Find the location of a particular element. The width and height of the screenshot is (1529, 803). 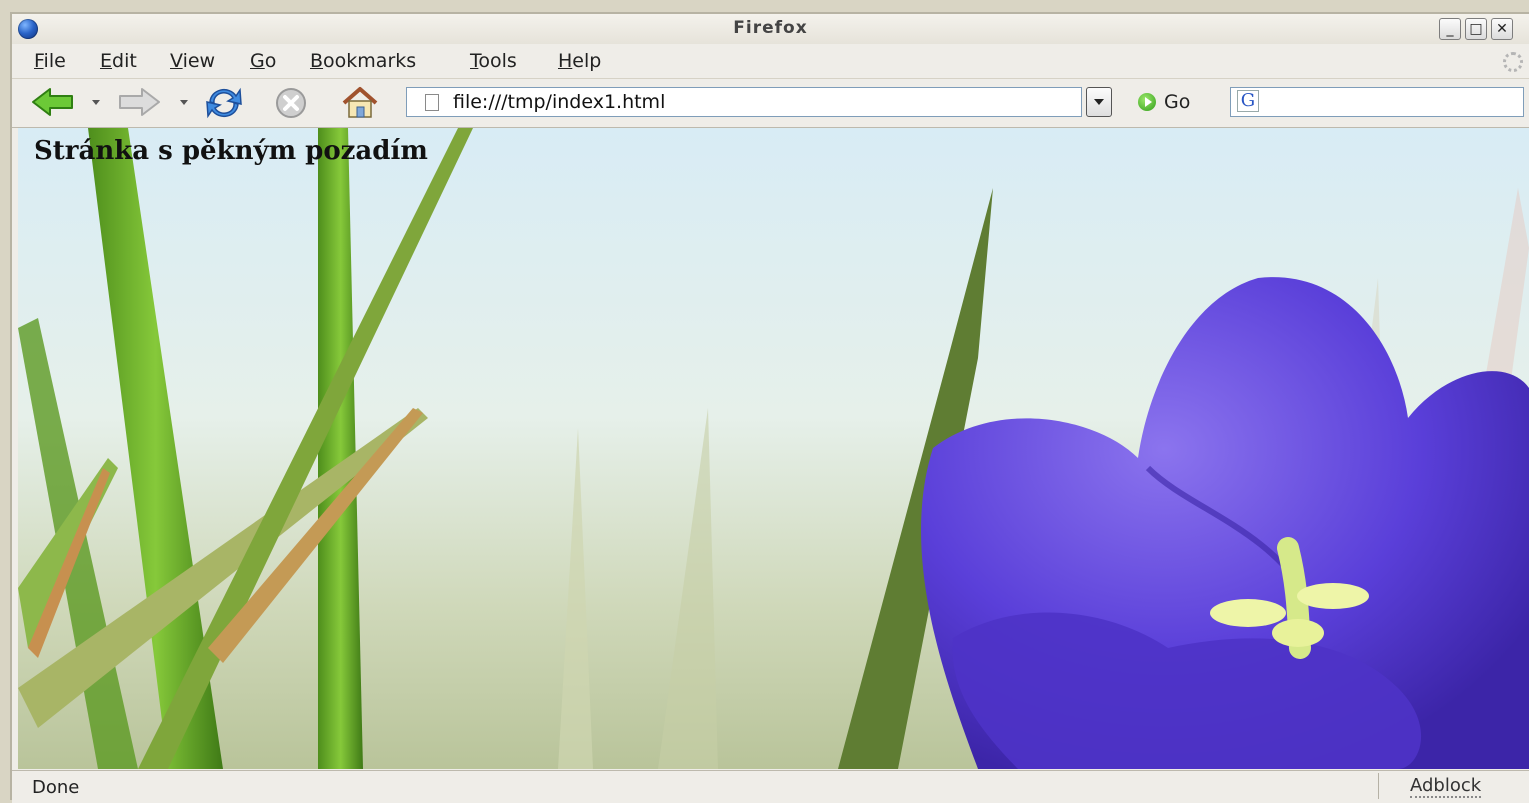

google-search-icon: G is located at coordinates (1248, 101).